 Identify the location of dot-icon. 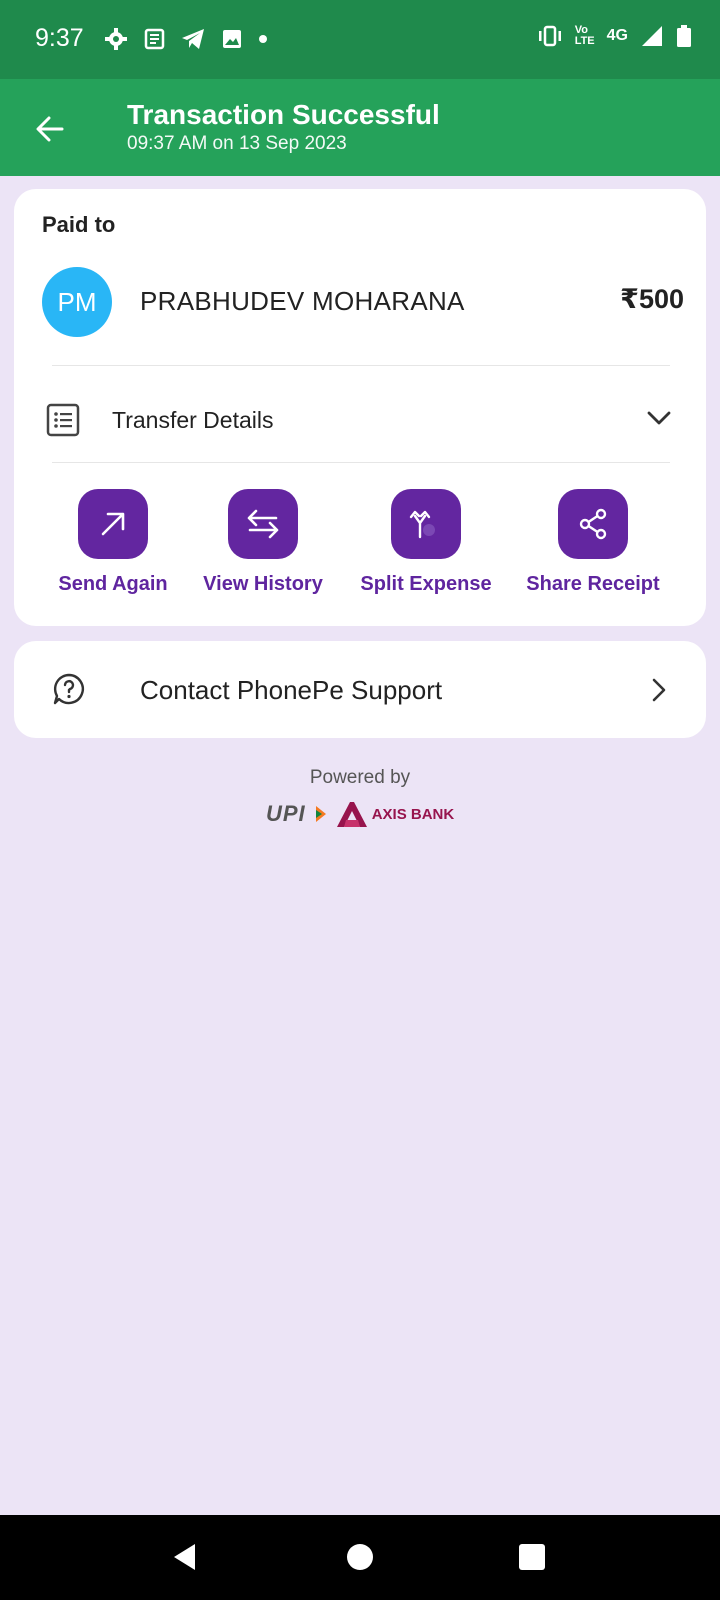
(263, 39).